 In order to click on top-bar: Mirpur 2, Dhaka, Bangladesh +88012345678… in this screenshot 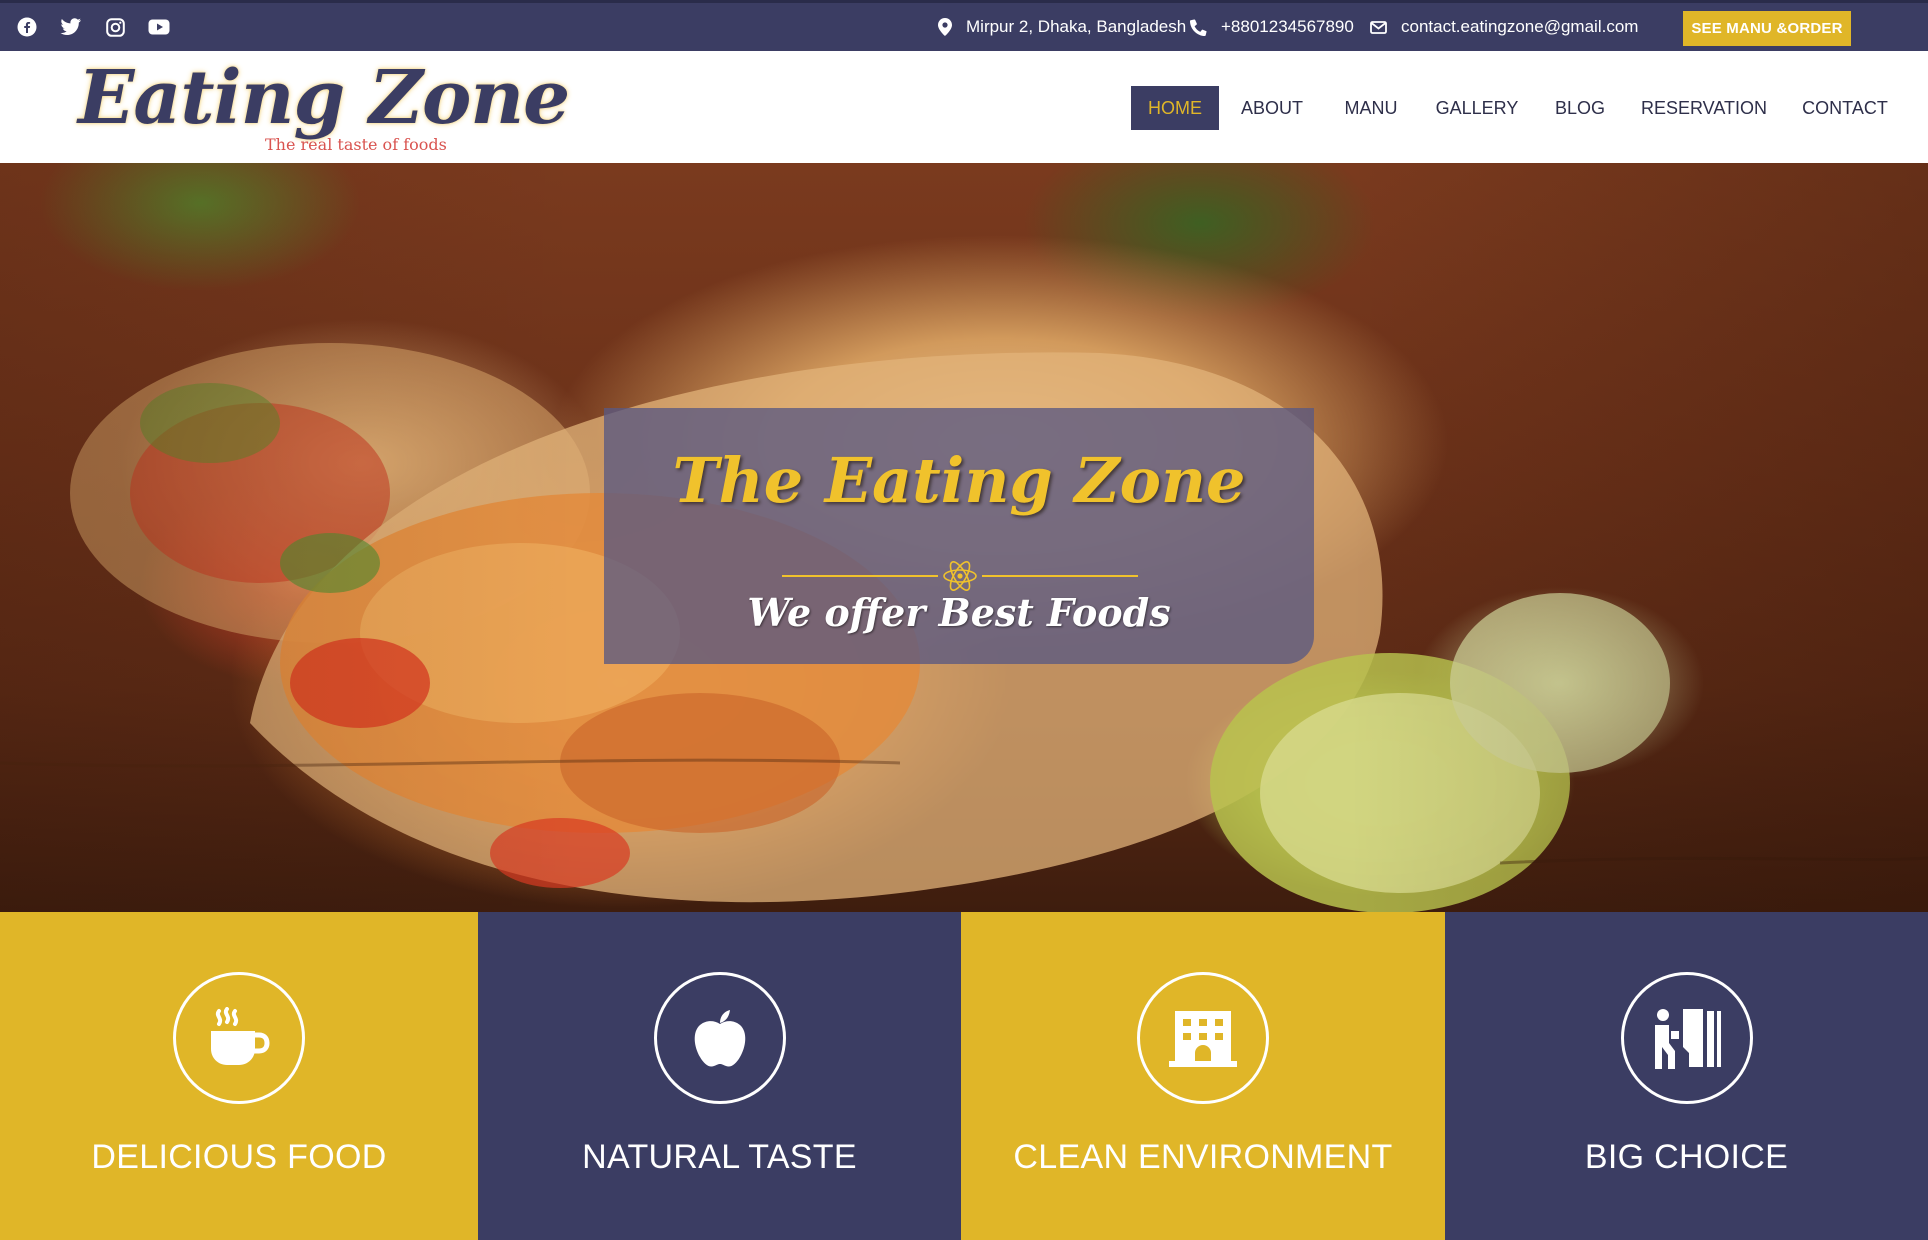, I will do `click(964, 25)`.